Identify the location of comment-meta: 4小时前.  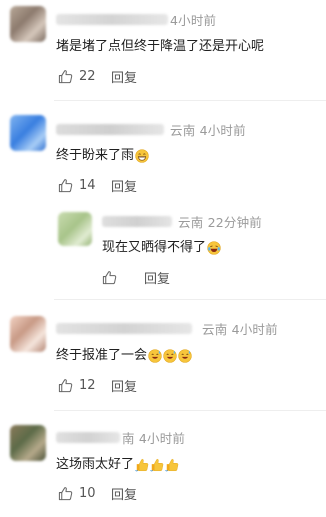
(136, 19).